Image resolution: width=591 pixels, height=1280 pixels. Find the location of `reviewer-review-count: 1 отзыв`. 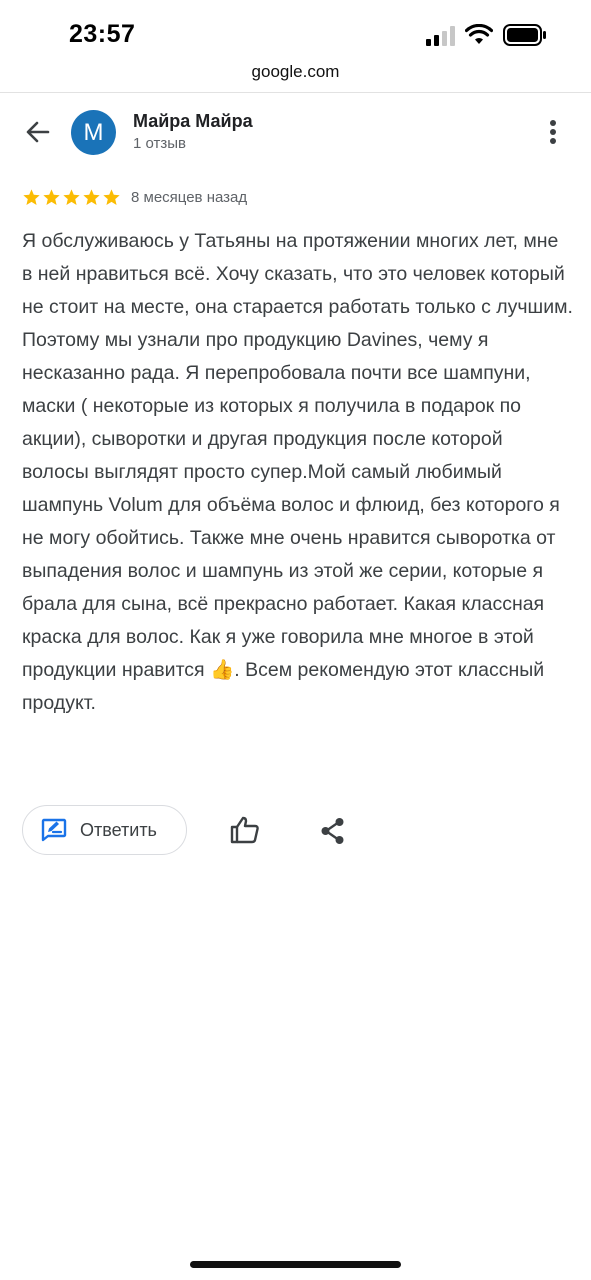

reviewer-review-count: 1 отзыв is located at coordinates (160, 143).